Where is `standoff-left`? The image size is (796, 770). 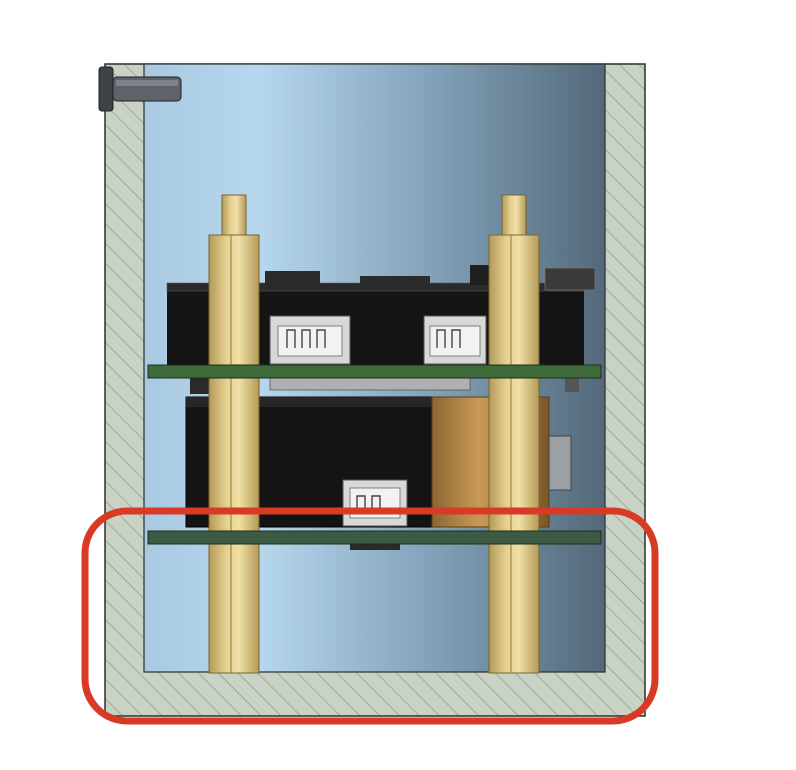 standoff-left is located at coordinates (234, 434).